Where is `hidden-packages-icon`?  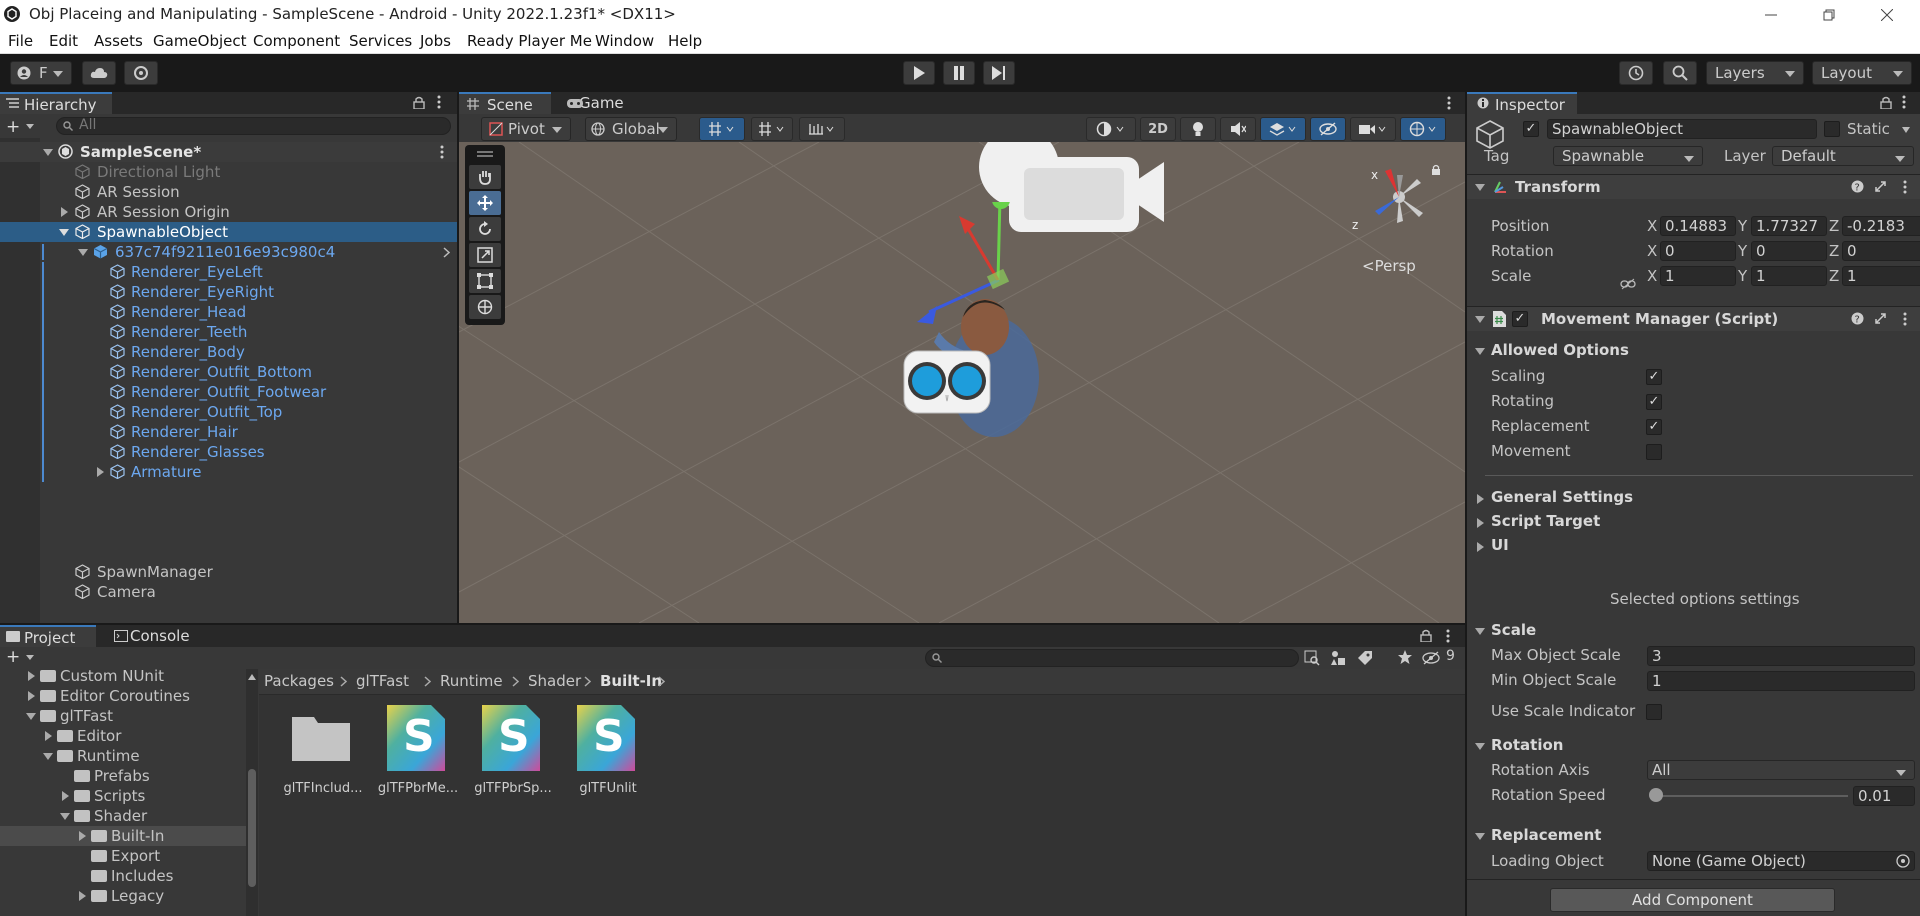 hidden-packages-icon is located at coordinates (1431, 658).